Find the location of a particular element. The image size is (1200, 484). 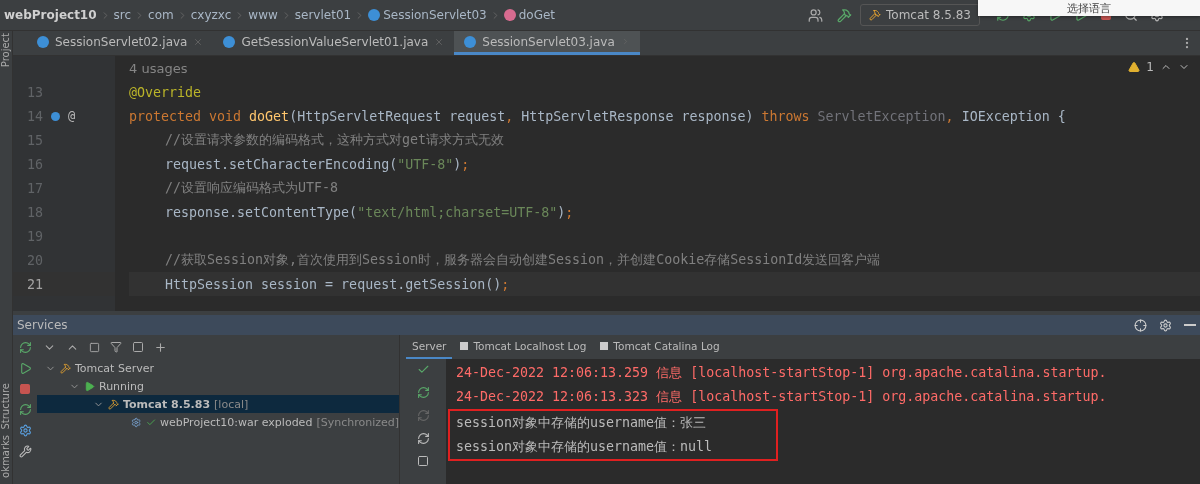

code-line: request.setCharacterEncoding("UTF-8"); is located at coordinates (317, 164).